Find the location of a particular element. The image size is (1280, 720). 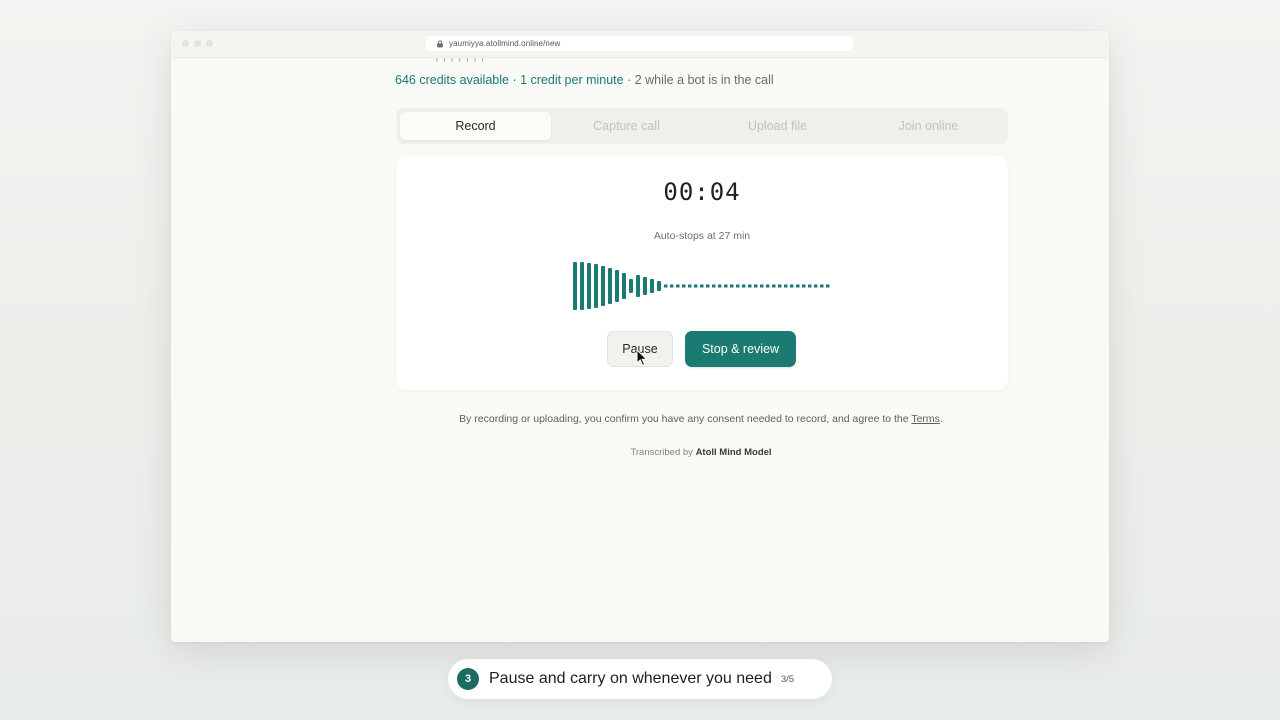

address-bar: yaumiyya.atollmind.online/new is located at coordinates (639, 43).